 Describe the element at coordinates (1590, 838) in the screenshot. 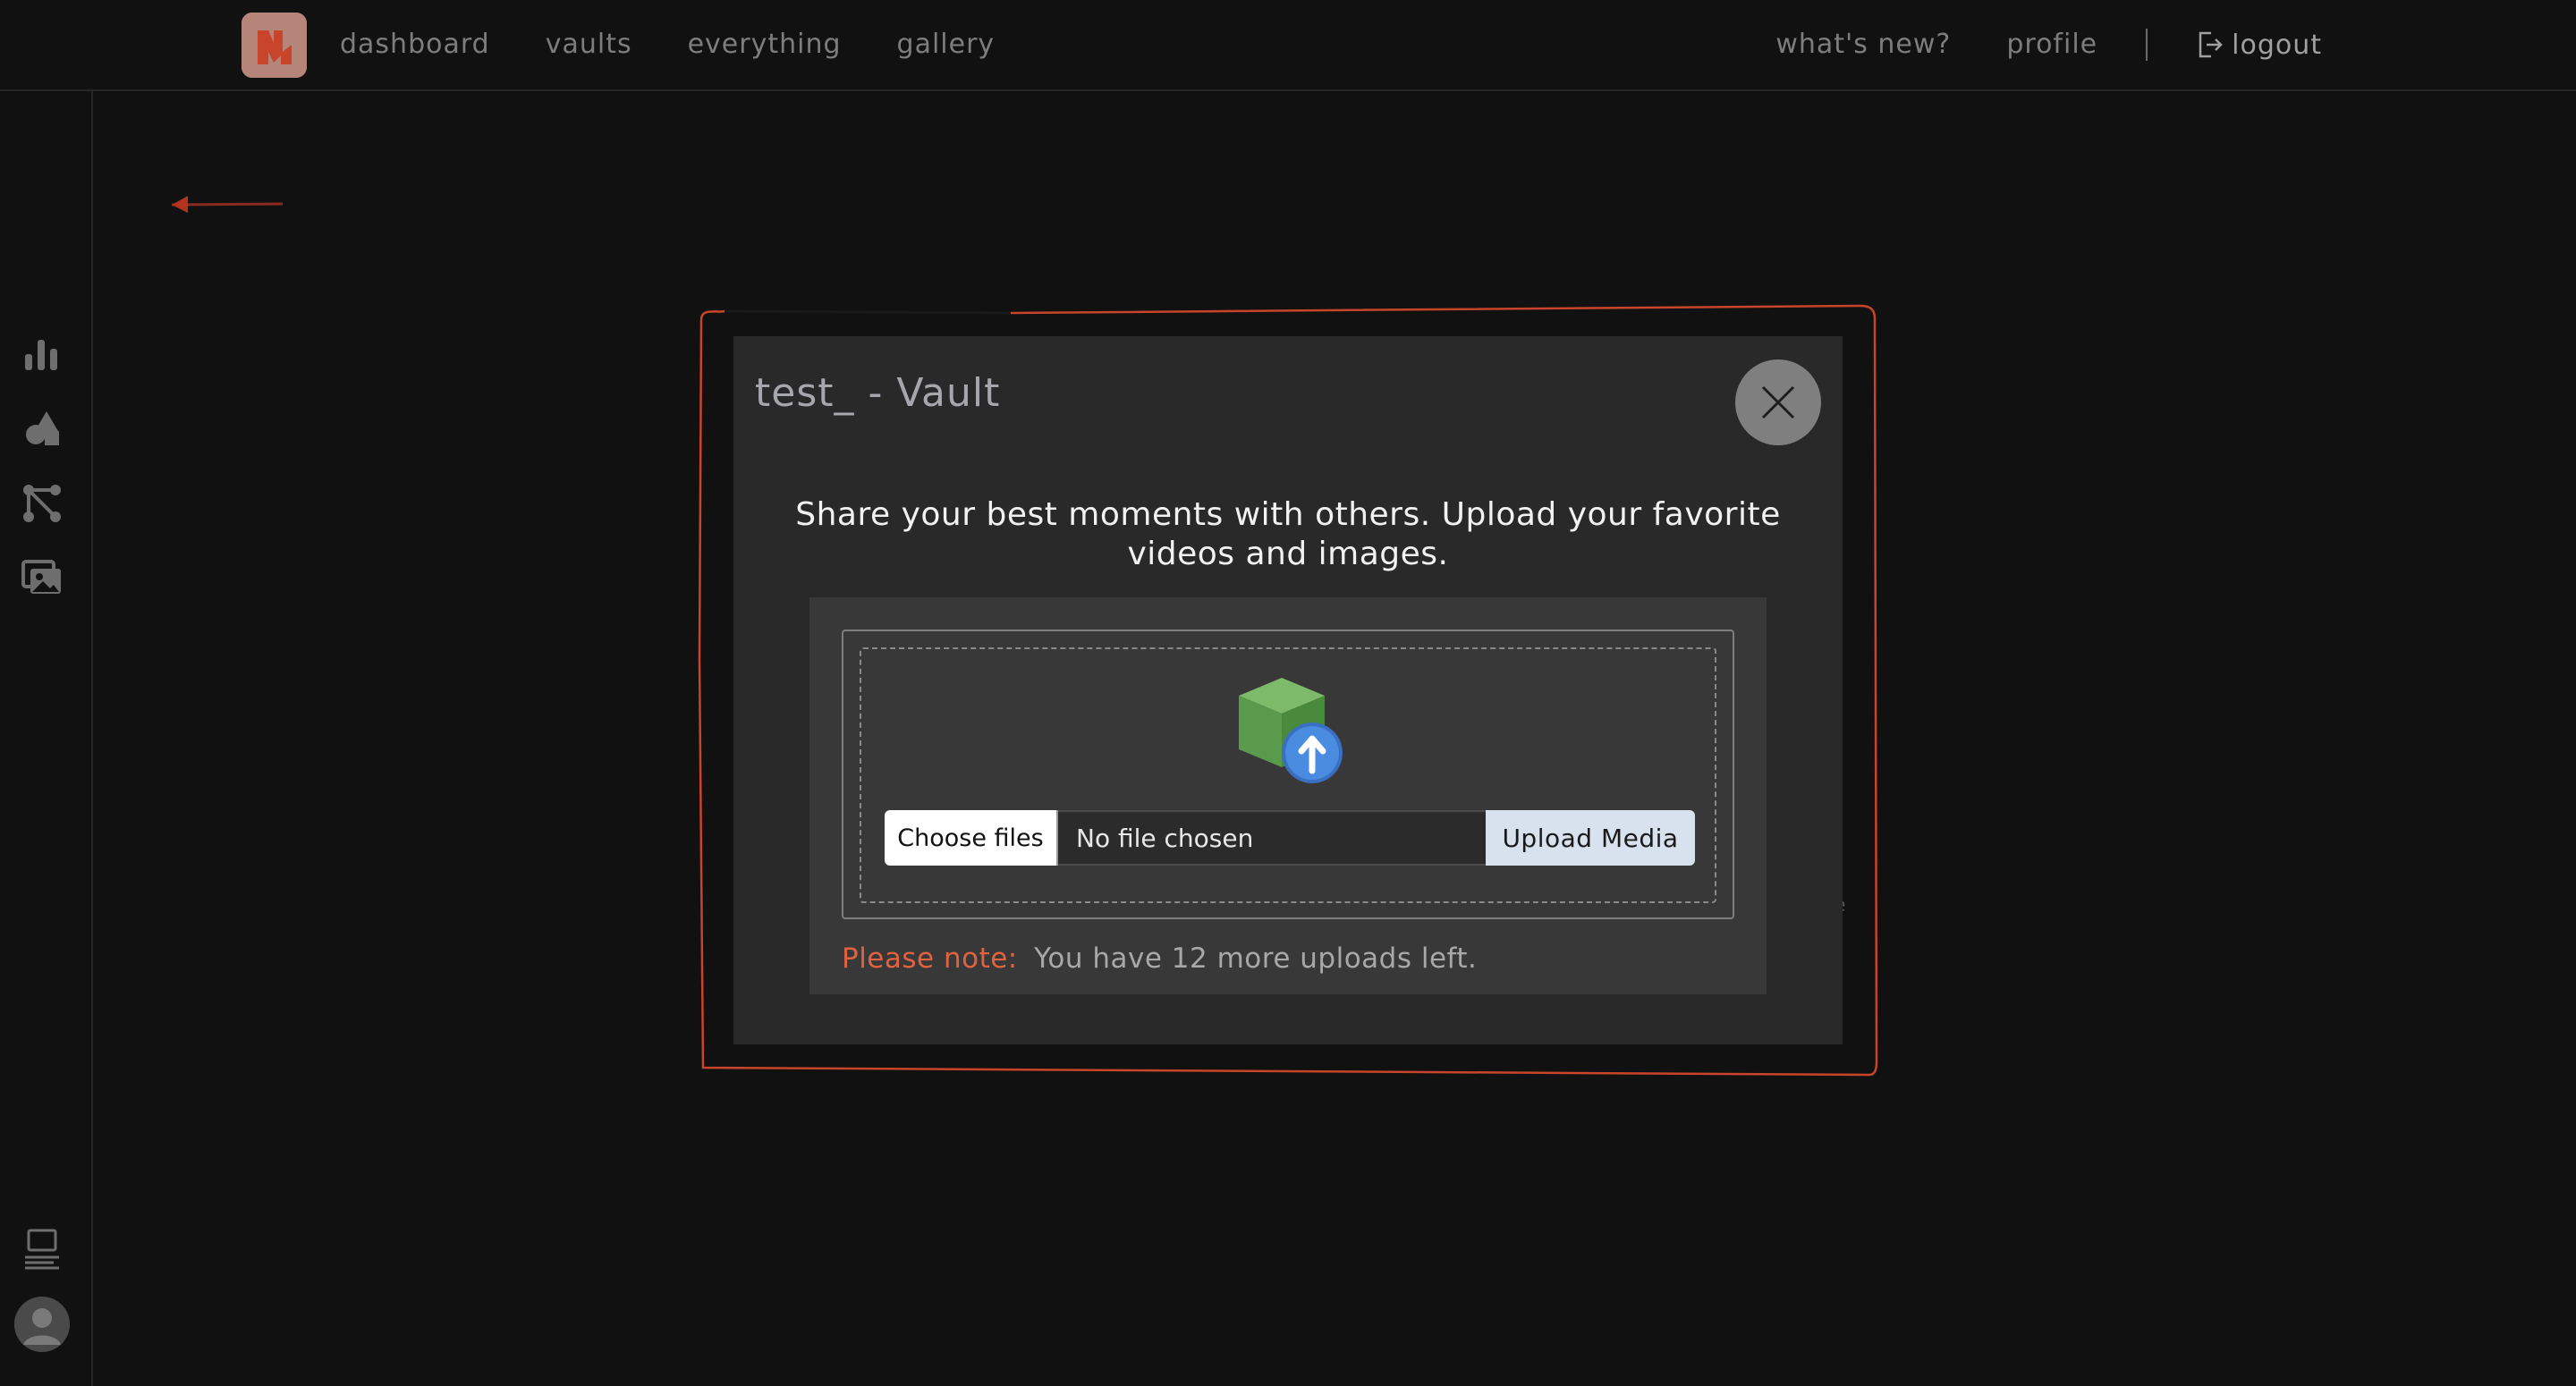

I see `upload-media-button: Upload Media` at that location.